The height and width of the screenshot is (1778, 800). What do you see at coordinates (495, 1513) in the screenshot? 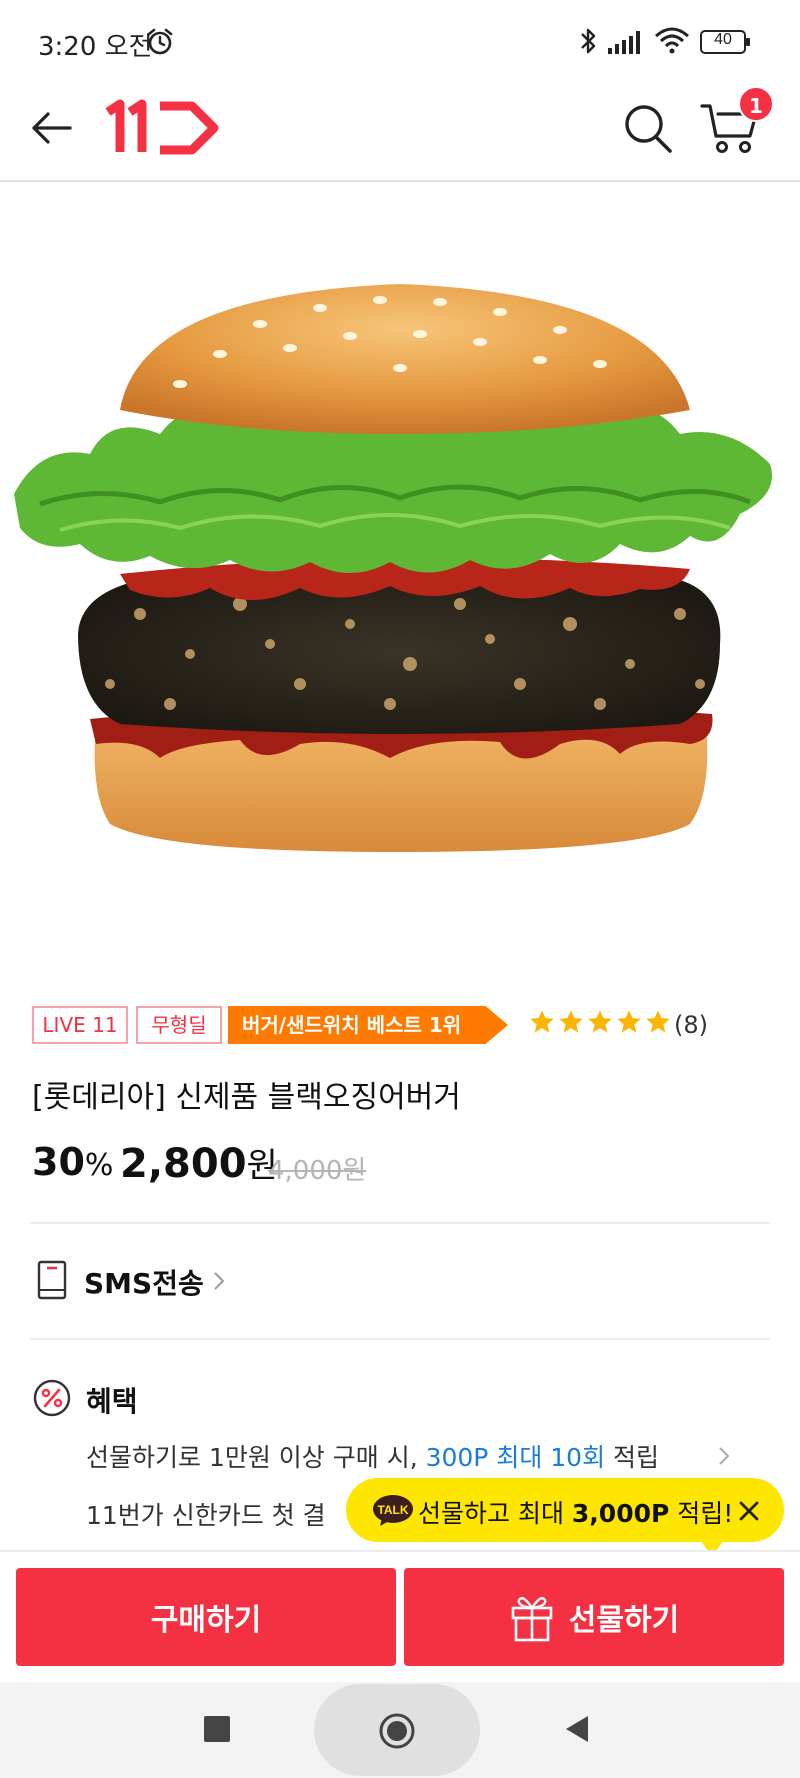
I see `tooltip-text: 선물하고 최대` at bounding box center [495, 1513].